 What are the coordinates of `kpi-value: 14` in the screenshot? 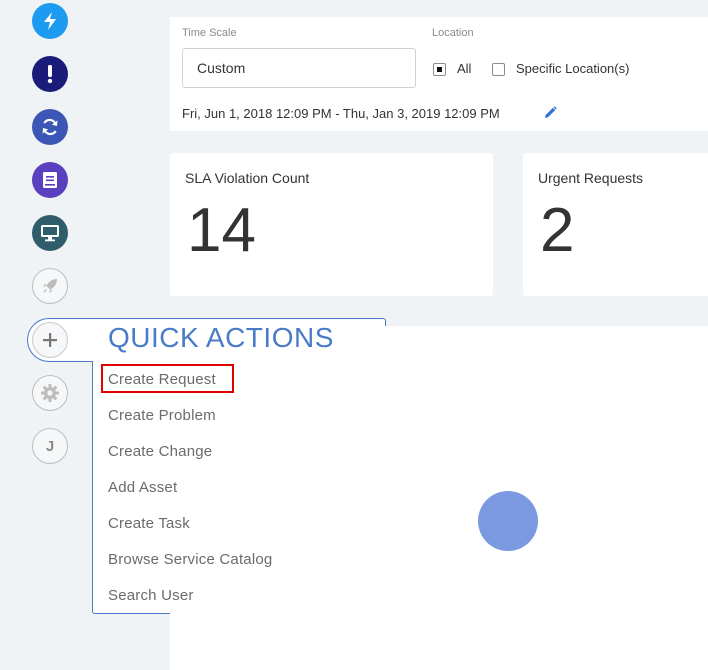 It's located at (221, 230).